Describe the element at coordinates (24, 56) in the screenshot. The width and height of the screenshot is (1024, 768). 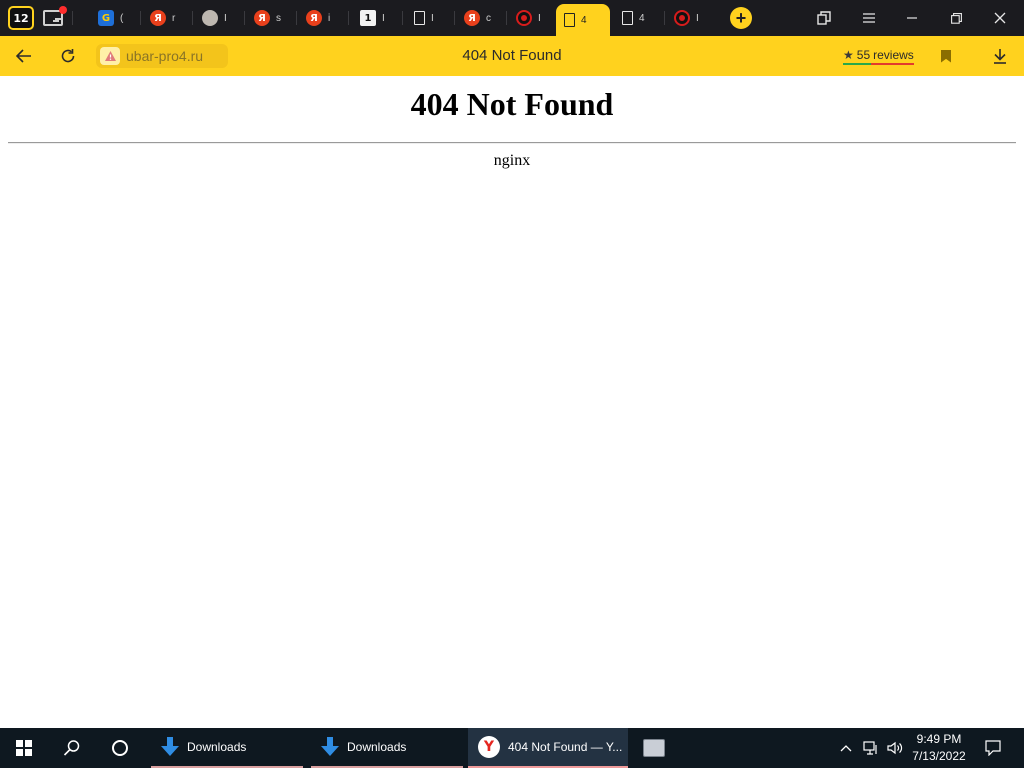
I see `back-button` at that location.